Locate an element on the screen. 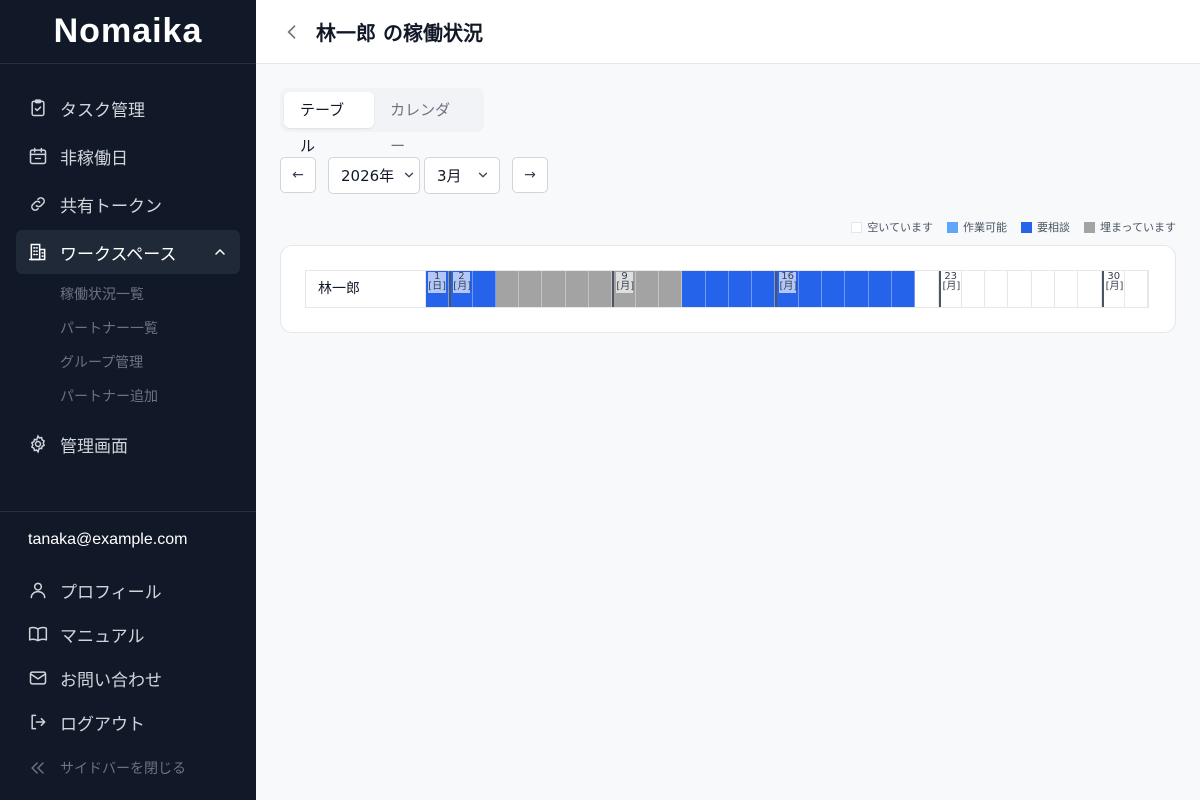 The width and height of the screenshot is (1200, 800). day-cell: 9 [月] is located at coordinates (624, 289).